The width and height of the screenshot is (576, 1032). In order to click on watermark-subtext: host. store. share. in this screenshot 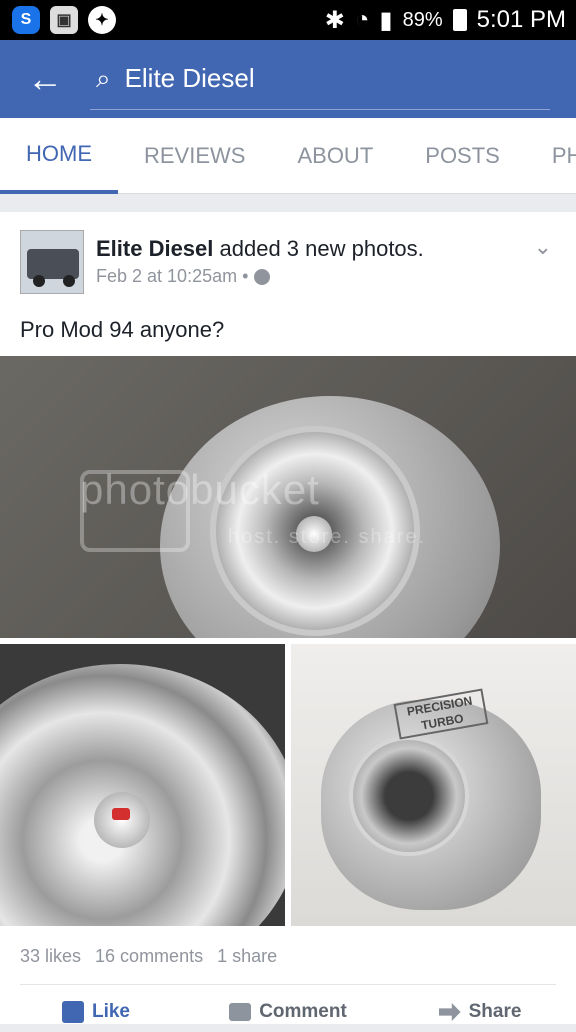, I will do `click(327, 537)`.